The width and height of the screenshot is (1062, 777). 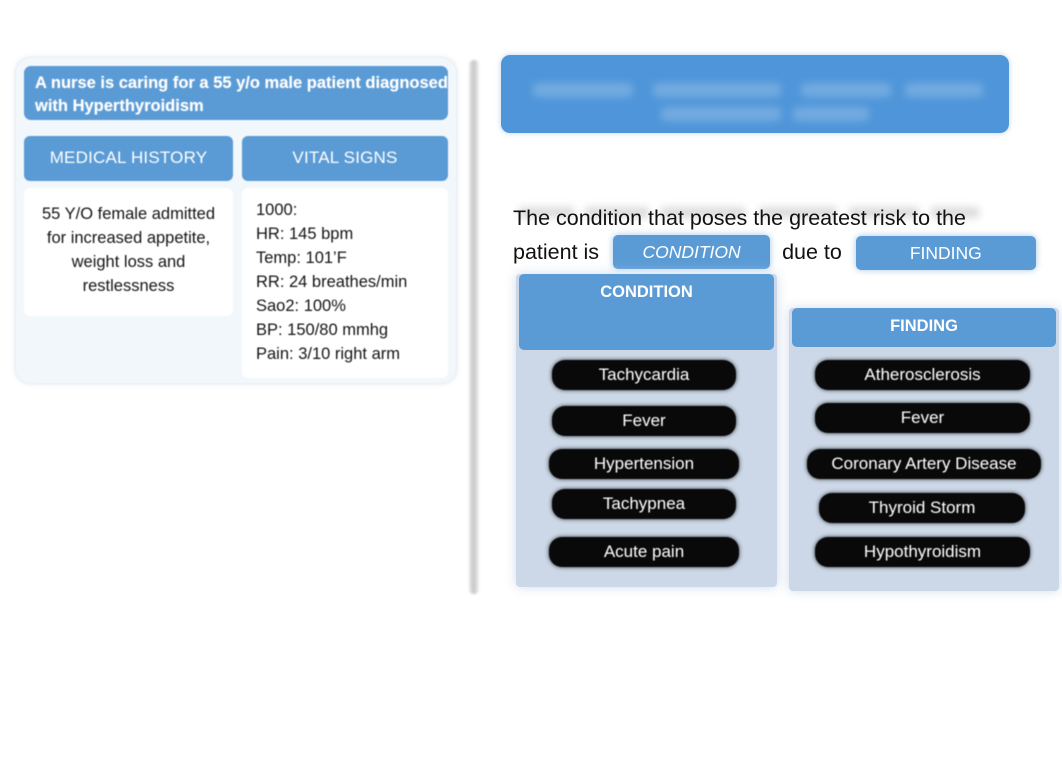 I want to click on condition-option: Hypertension, so click(x=644, y=464).